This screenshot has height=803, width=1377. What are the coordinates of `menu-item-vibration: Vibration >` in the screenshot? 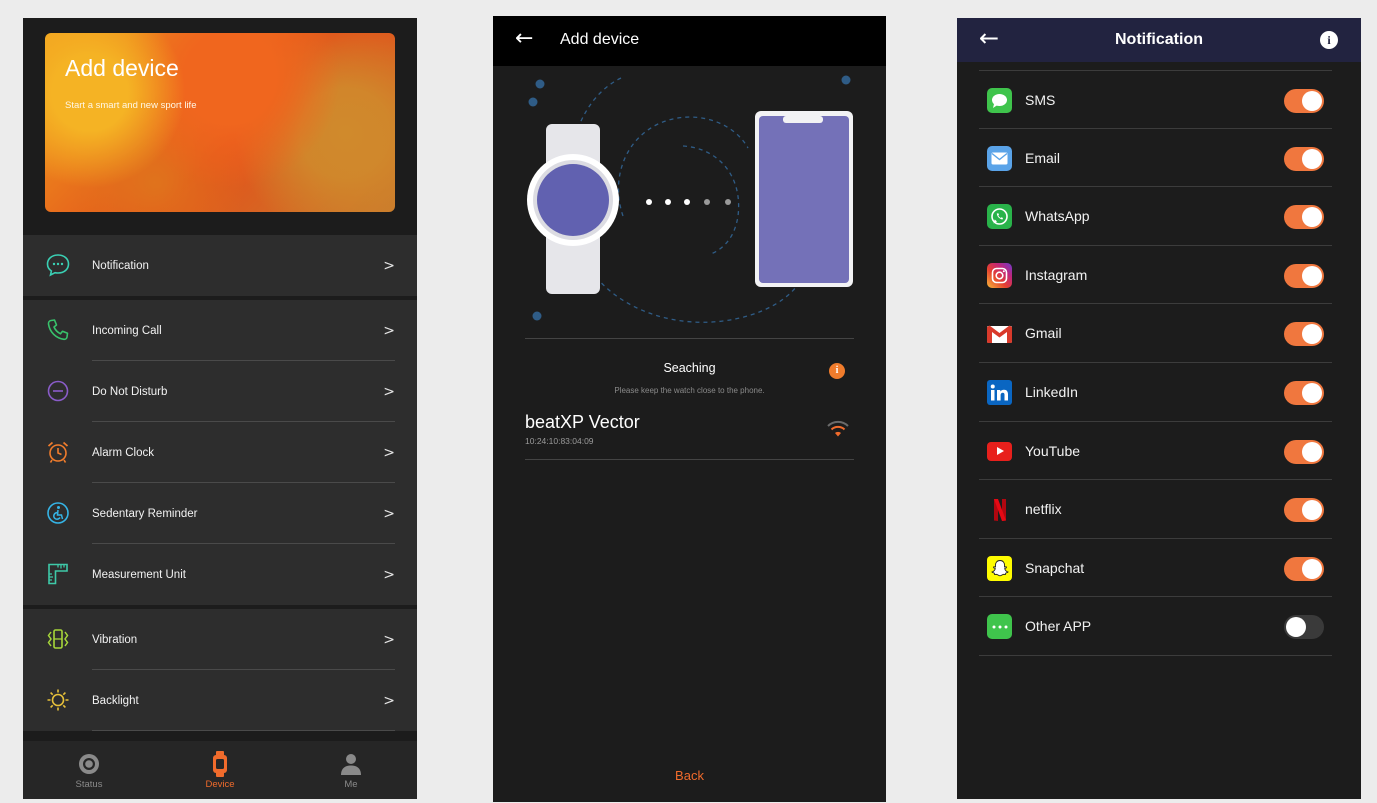 It's located at (220, 639).